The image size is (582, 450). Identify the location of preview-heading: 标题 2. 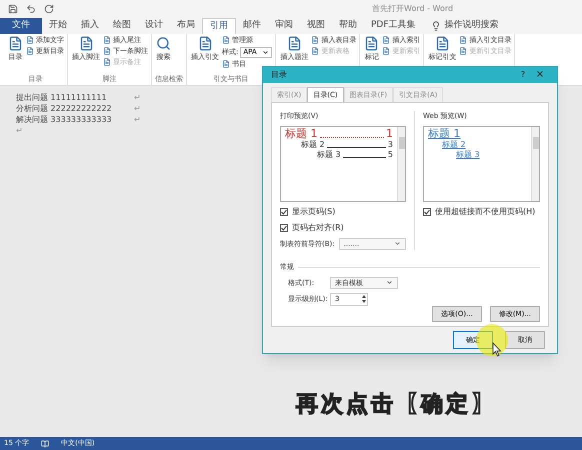
(313, 145).